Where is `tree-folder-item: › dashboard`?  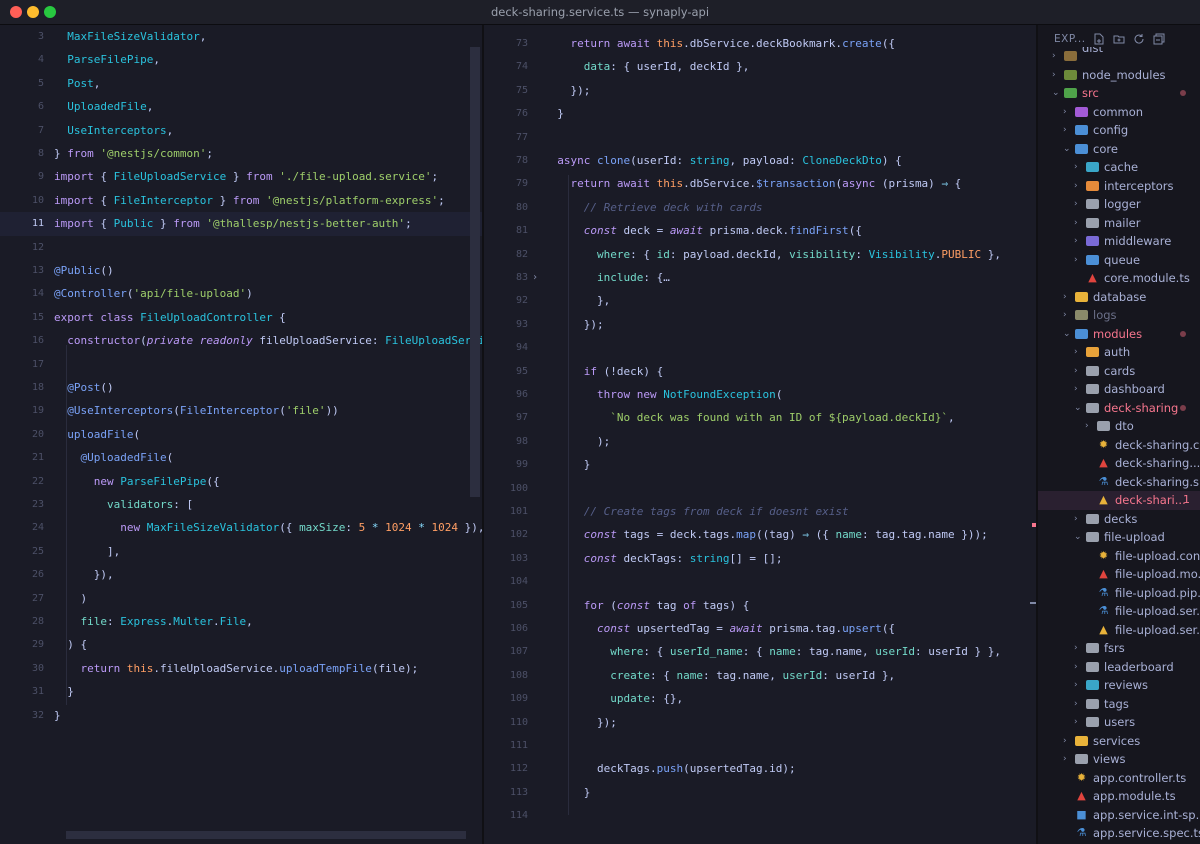
tree-folder-item: › dashboard is located at coordinates (1119, 389).